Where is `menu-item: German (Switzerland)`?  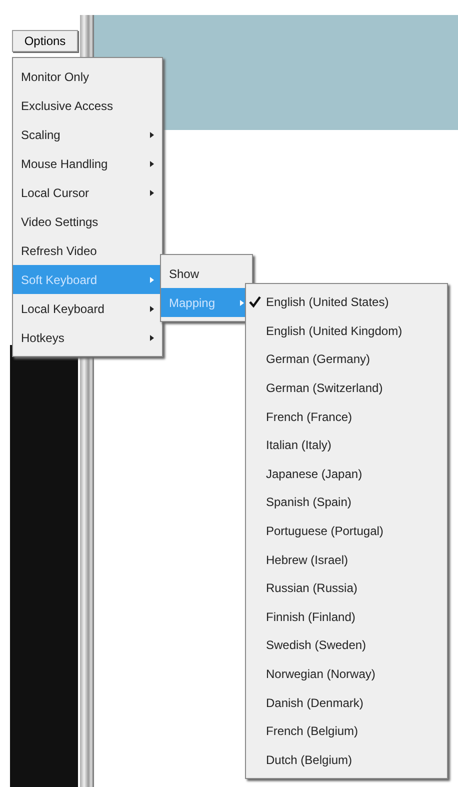
menu-item: German (Switzerland) is located at coordinates (346, 388).